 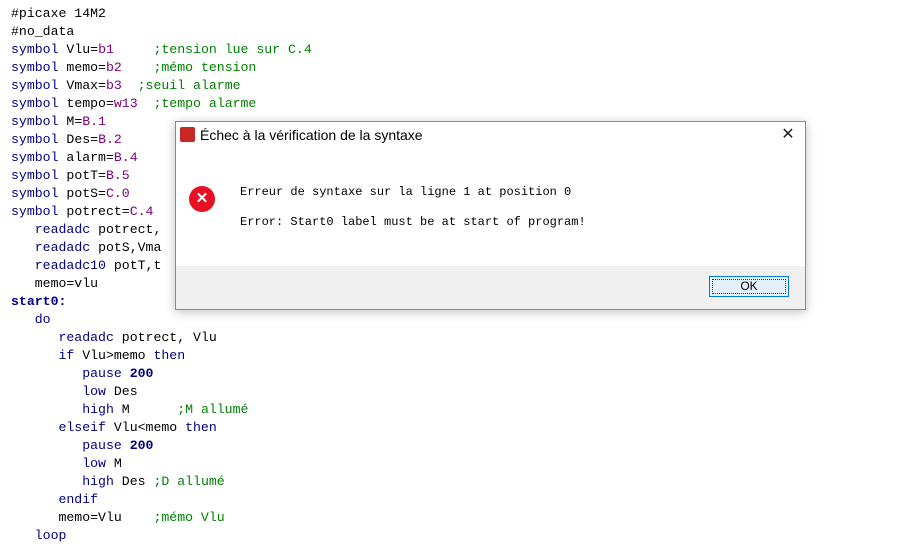 What do you see at coordinates (117, 518) in the screenshot?
I see `code-line: memo=Vlu ;mémo Vlu` at bounding box center [117, 518].